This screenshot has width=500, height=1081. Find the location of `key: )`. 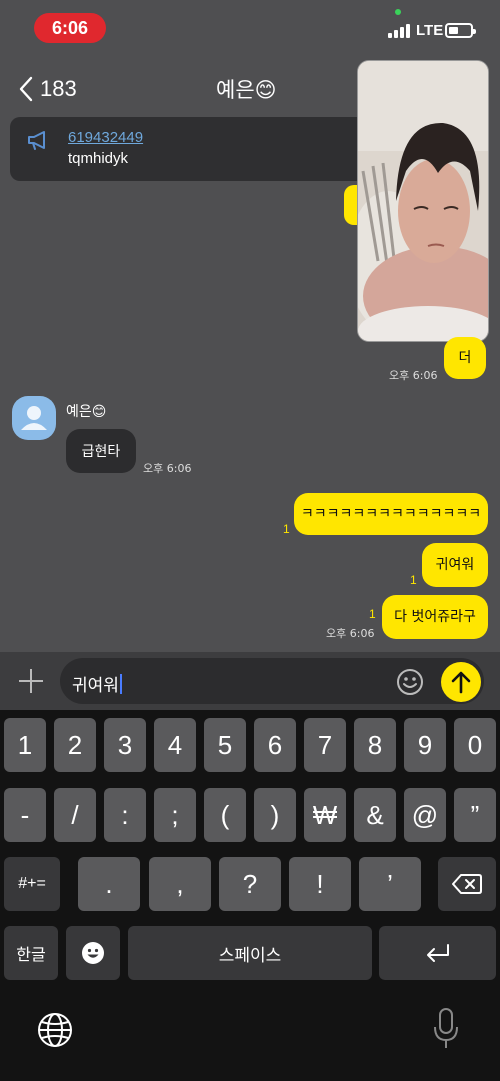

key: ) is located at coordinates (275, 815).